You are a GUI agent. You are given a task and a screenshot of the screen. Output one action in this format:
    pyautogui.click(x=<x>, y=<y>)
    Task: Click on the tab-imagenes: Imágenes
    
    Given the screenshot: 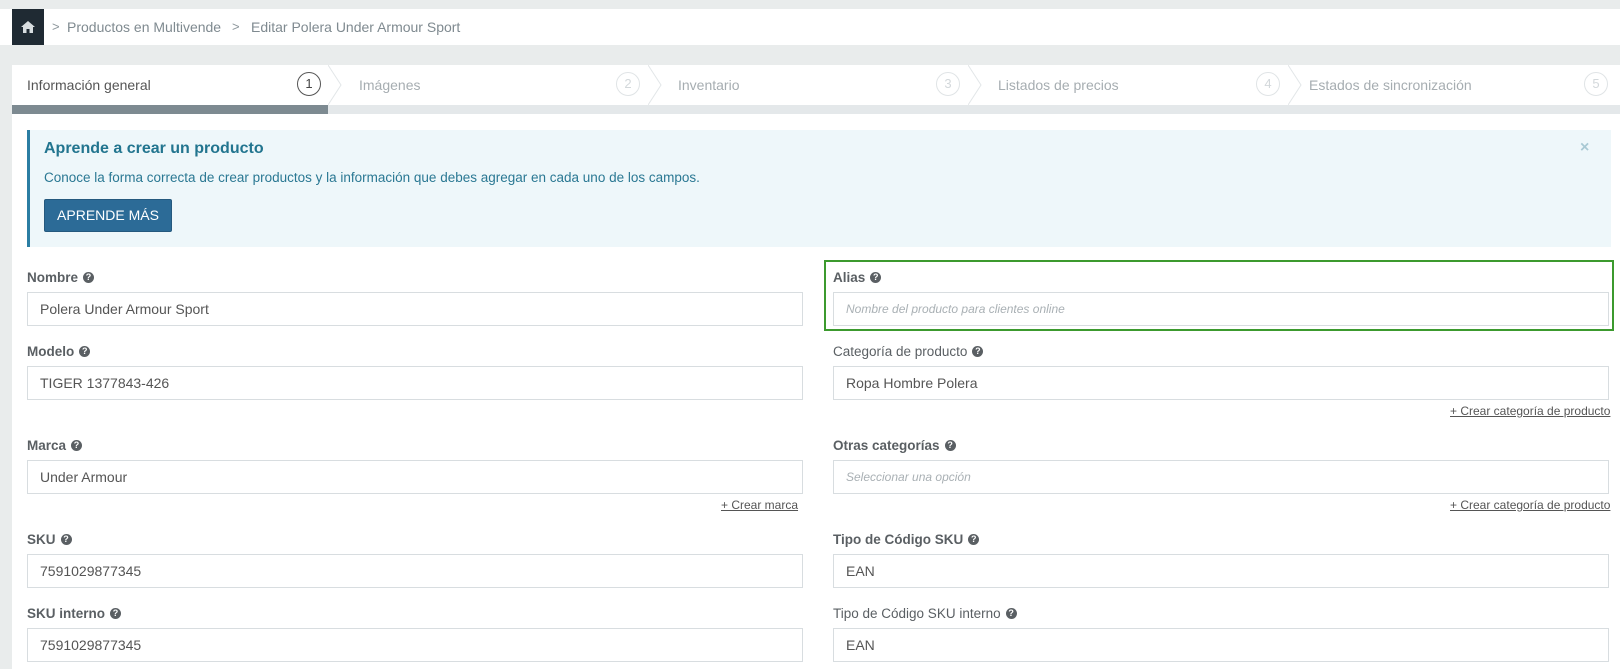 What is the action you would take?
    pyautogui.click(x=389, y=85)
    